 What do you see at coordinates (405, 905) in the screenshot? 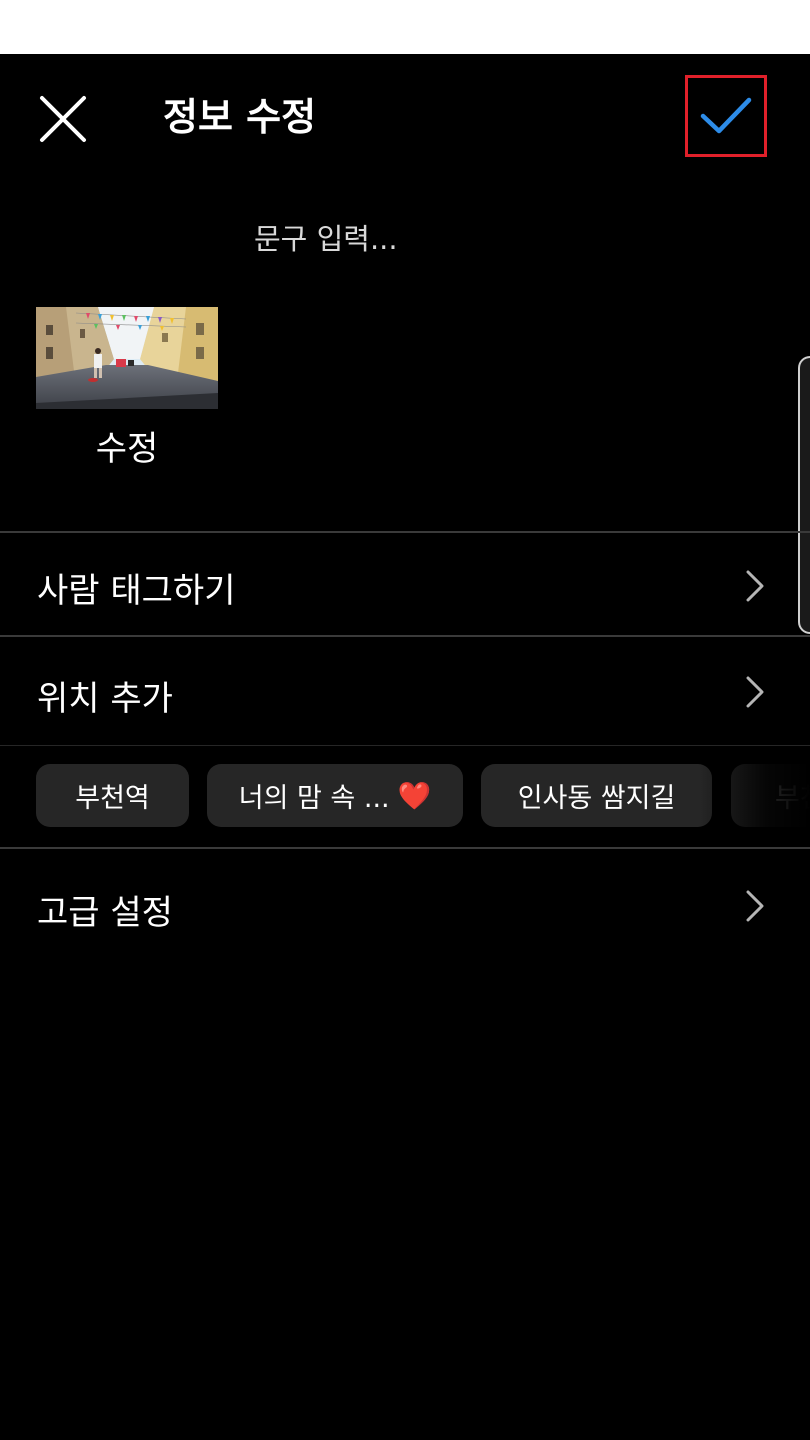
I see `advanced-settings-row: 고급 설정` at bounding box center [405, 905].